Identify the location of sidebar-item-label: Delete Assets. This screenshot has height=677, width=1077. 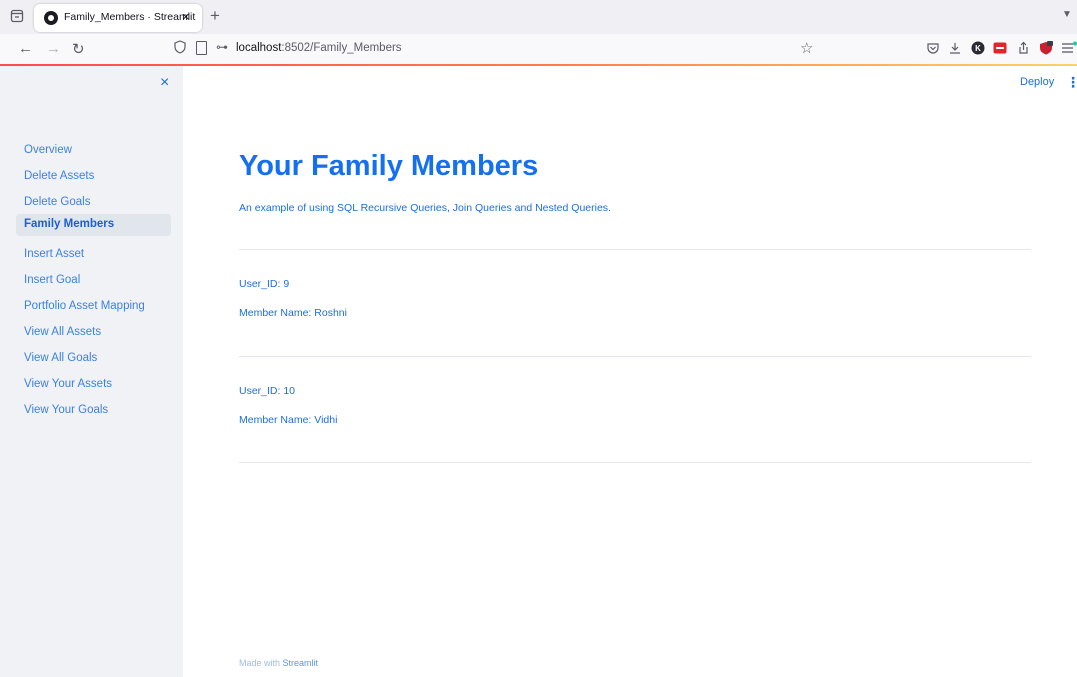
(59, 176).